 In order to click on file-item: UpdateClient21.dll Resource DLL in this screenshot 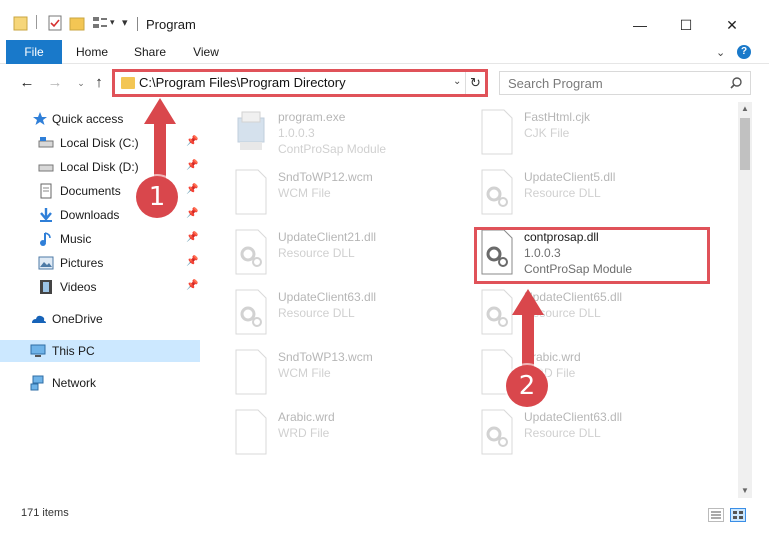, I will do `click(324, 254)`.